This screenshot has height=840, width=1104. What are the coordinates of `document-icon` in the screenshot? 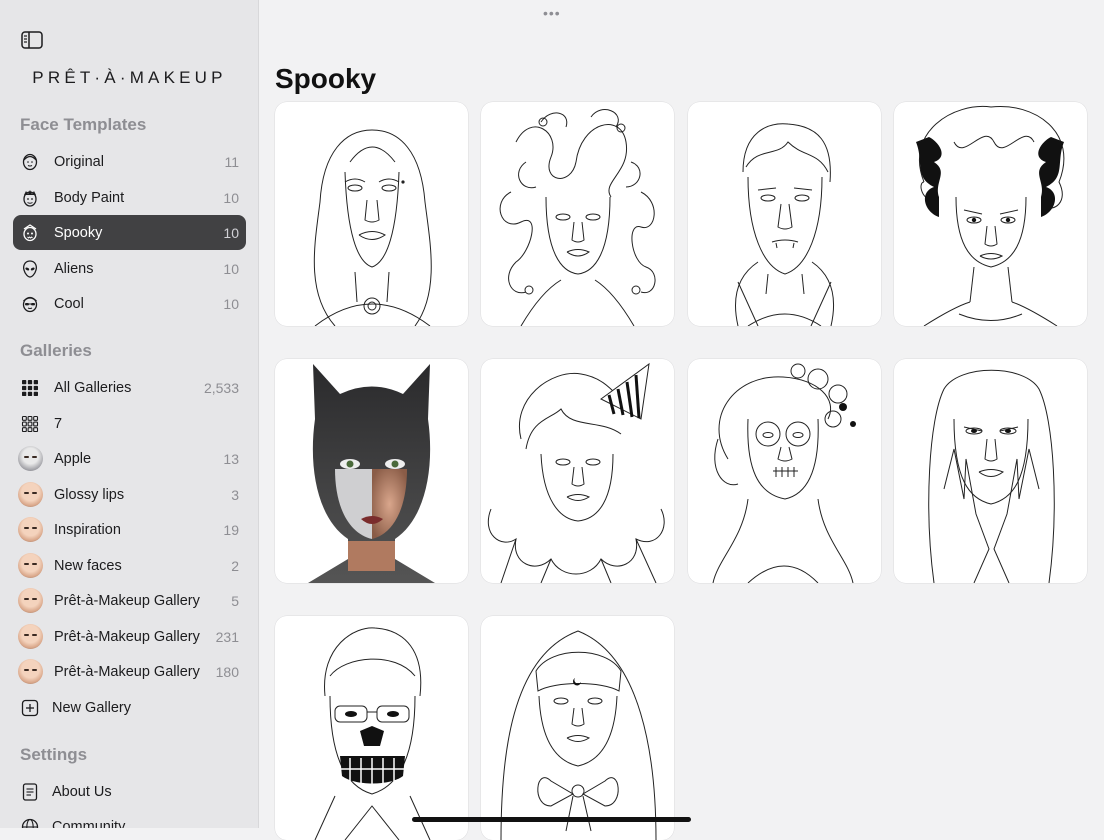 It's located at (30, 792).